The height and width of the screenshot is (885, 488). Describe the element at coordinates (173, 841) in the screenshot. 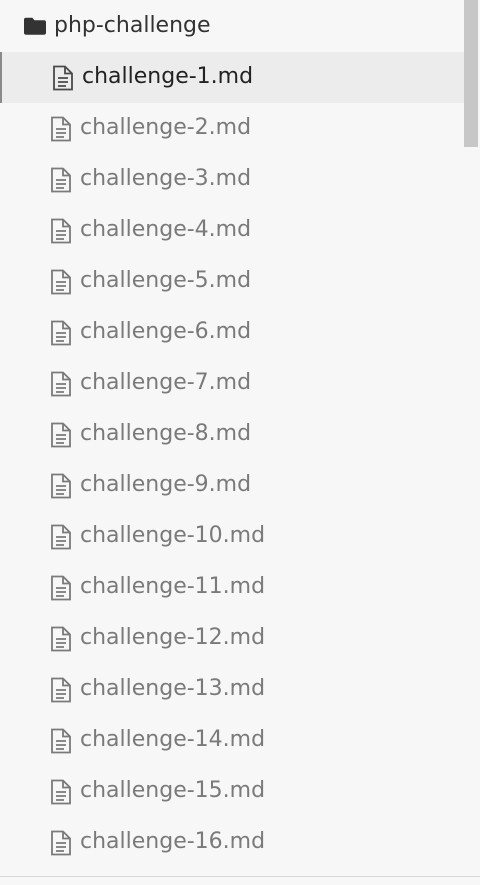

I see `file-label: challenge-16.md` at that location.